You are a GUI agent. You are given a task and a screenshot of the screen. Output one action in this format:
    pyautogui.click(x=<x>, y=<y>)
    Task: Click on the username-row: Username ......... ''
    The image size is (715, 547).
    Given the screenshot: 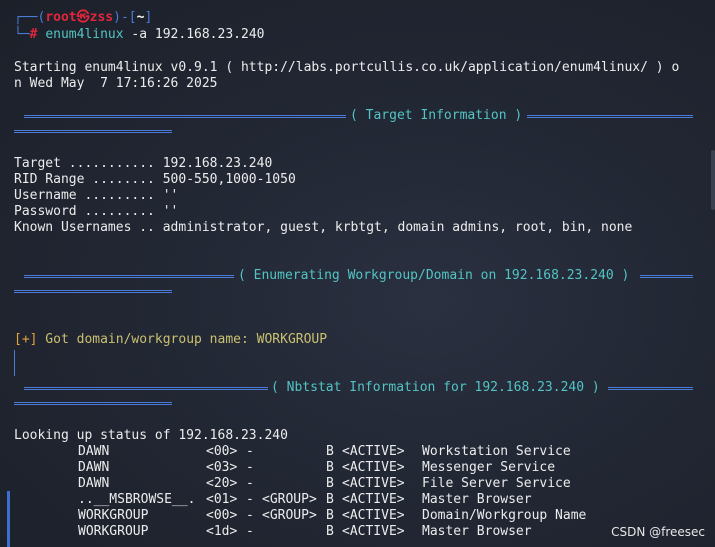 What is the action you would take?
    pyautogui.click(x=96, y=195)
    